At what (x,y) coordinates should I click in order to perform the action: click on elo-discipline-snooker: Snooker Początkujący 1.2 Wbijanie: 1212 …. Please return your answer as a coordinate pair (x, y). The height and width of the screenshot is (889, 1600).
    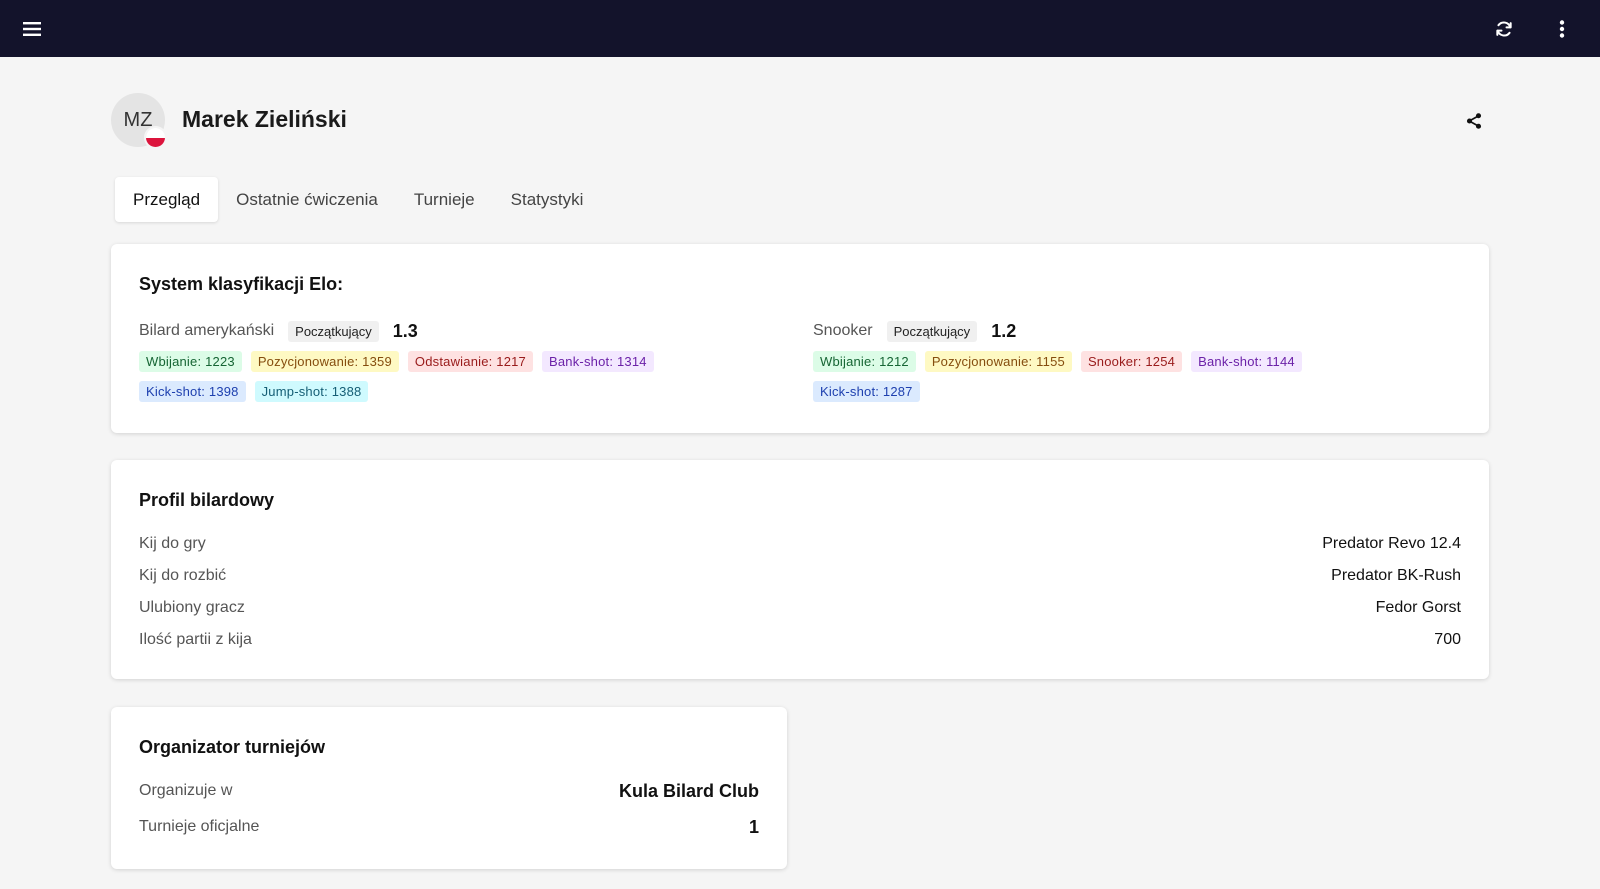
    Looking at the image, I should click on (1113, 364).